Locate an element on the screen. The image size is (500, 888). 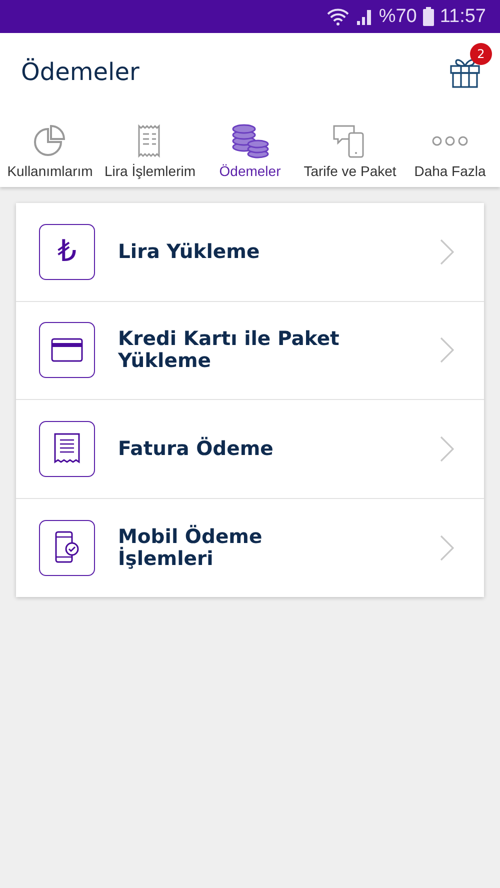
more-icon is located at coordinates (450, 141).